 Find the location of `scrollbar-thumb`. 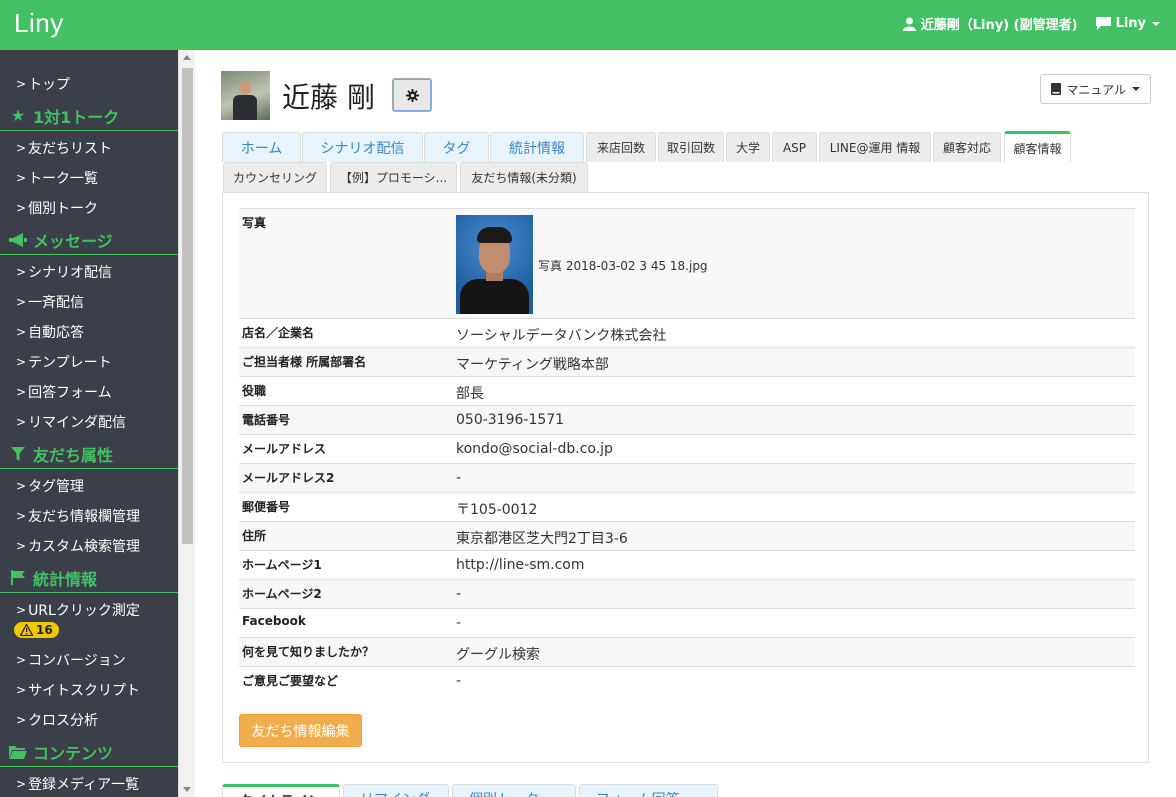

scrollbar-thumb is located at coordinates (187, 306).